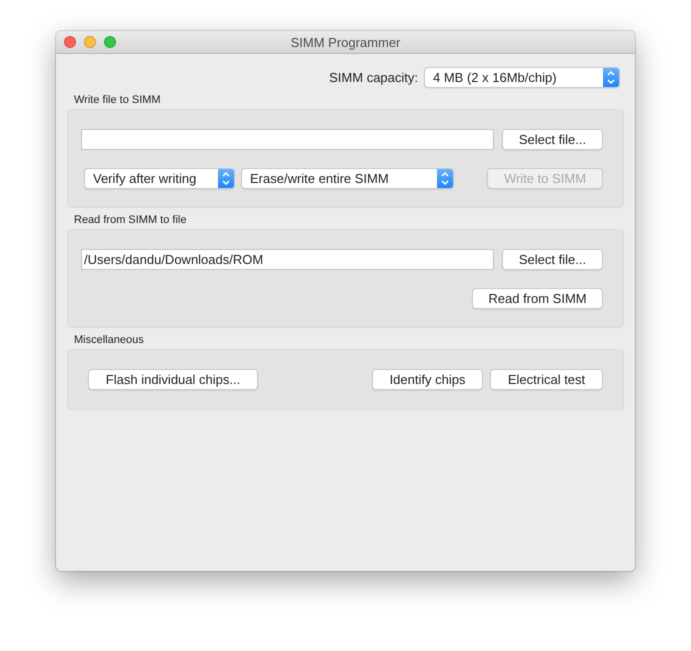  What do you see at coordinates (110, 42) in the screenshot?
I see `maximize-icon` at bounding box center [110, 42].